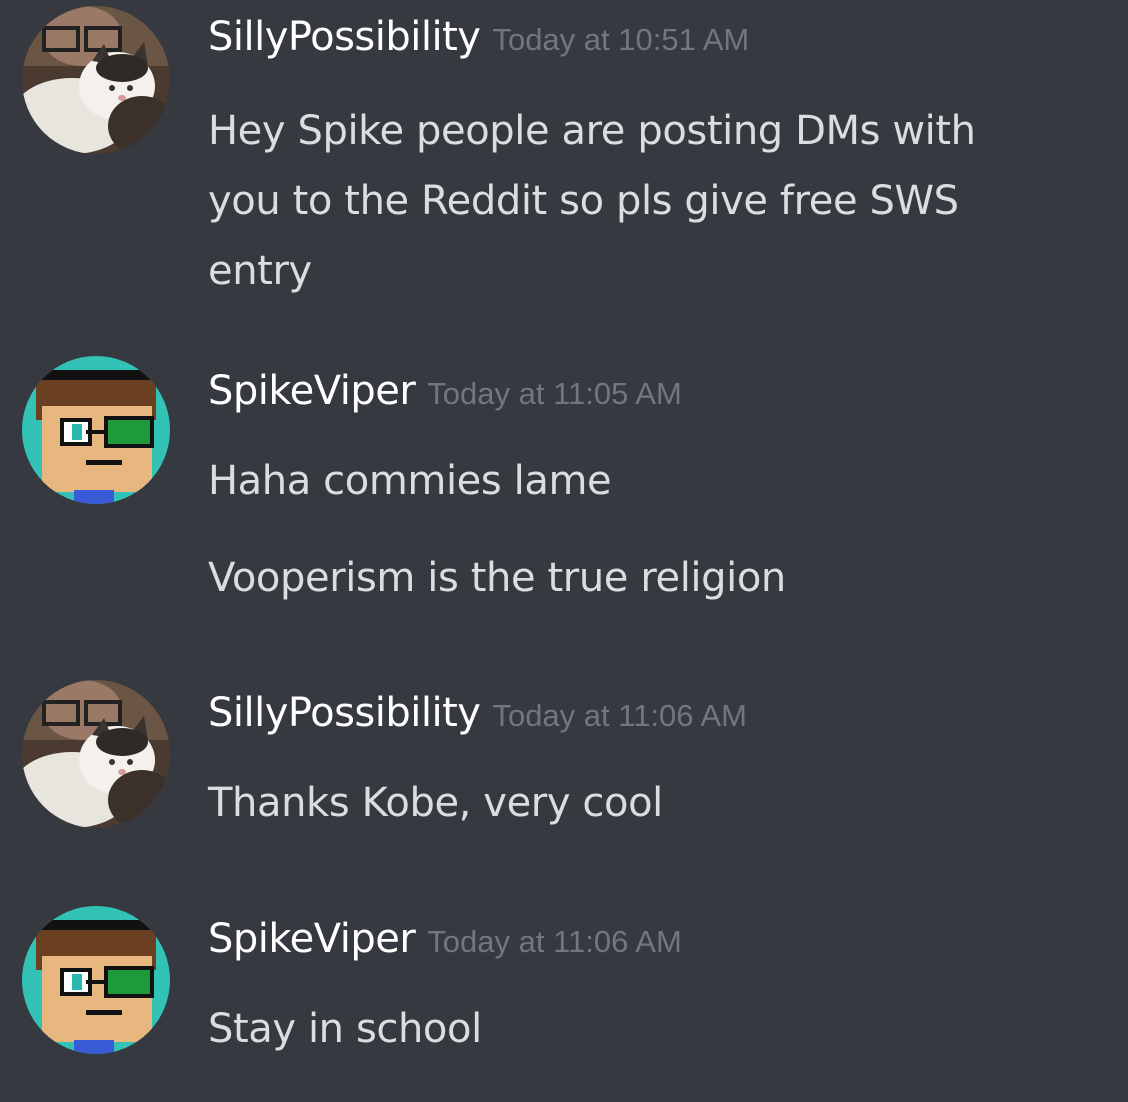 This screenshot has height=1102, width=1128. I want to click on message-text: Vooperism is the true religion, so click(497, 578).